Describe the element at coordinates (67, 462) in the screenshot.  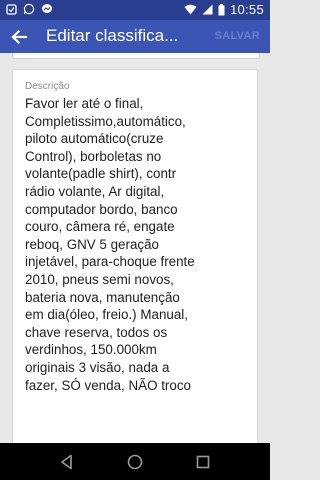
I see `back-triangle-icon` at that location.